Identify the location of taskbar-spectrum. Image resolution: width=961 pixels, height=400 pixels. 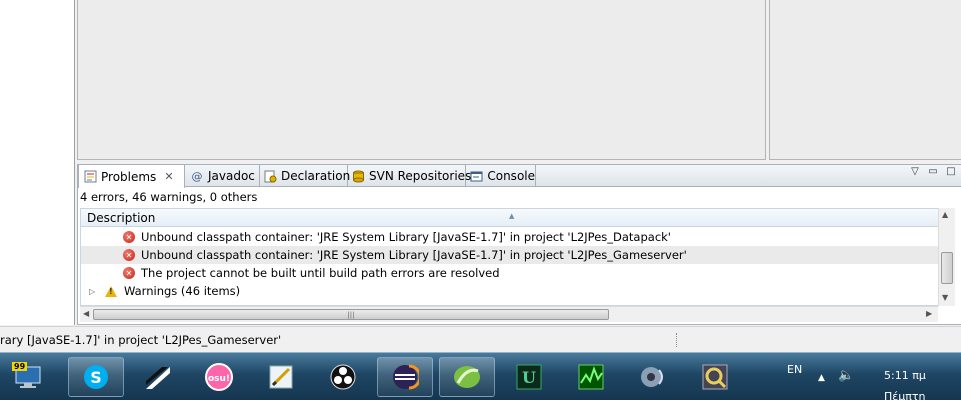
(591, 377).